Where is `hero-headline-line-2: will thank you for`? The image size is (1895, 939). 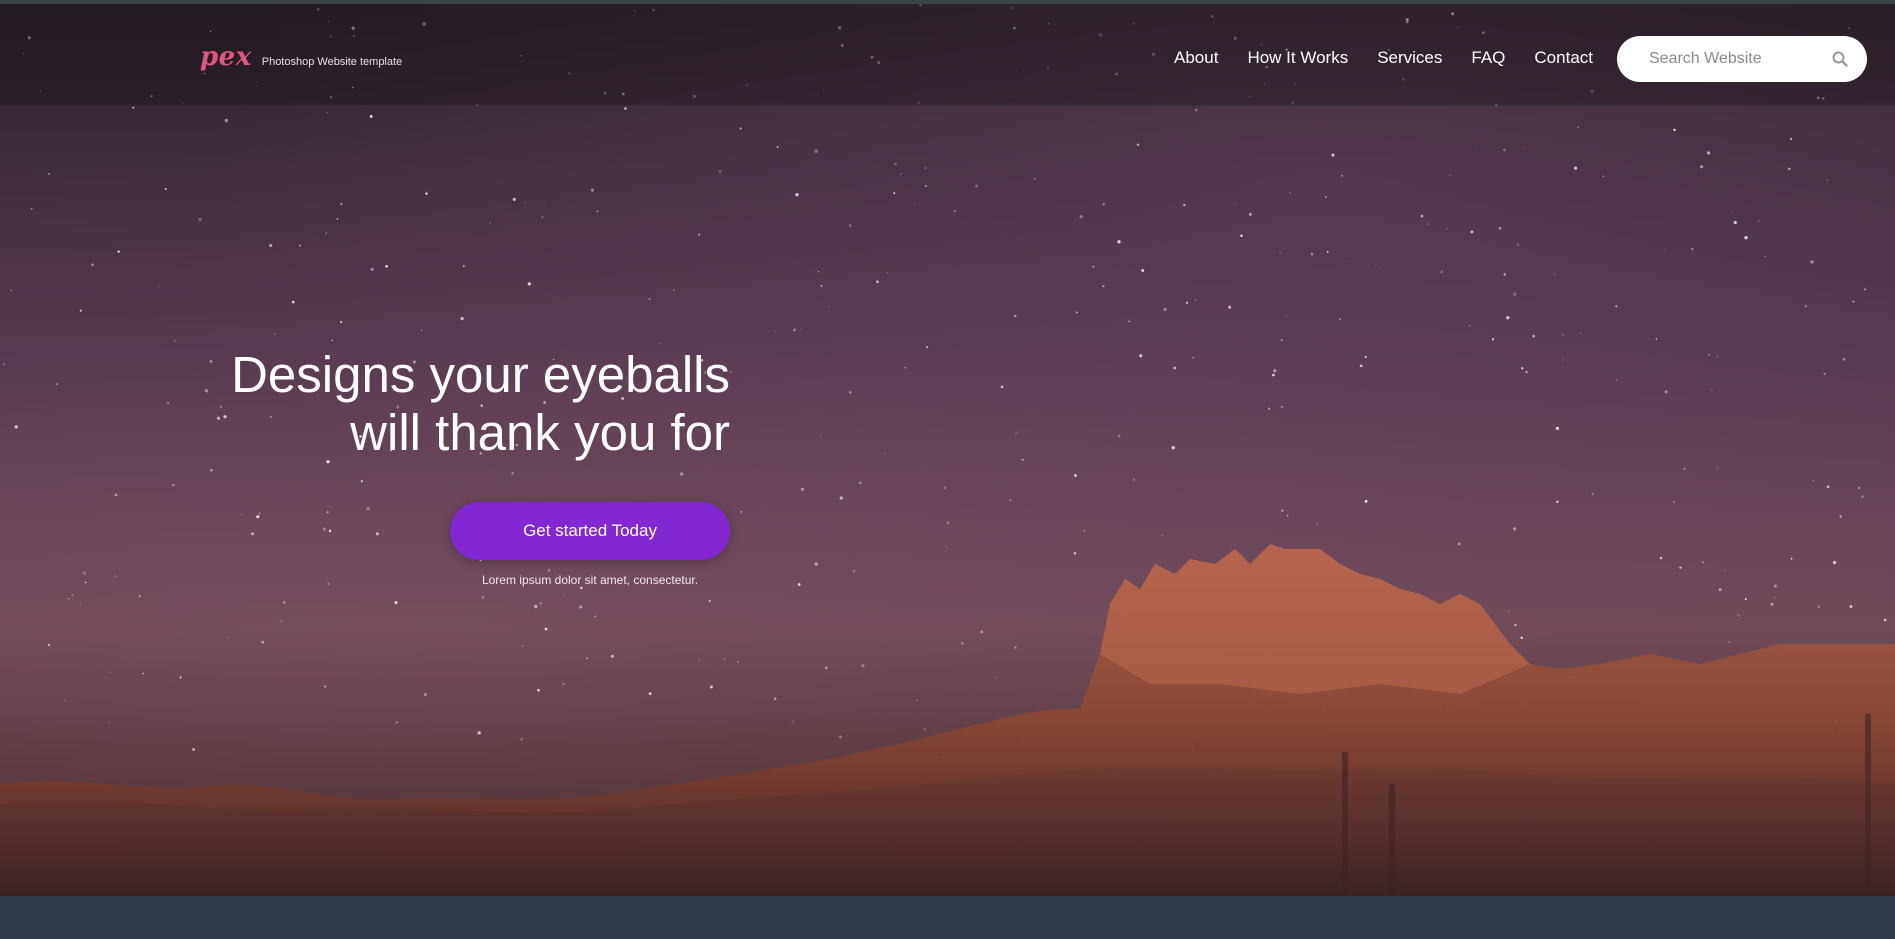
hero-headline-line-2: will thank you for is located at coordinates (540, 432).